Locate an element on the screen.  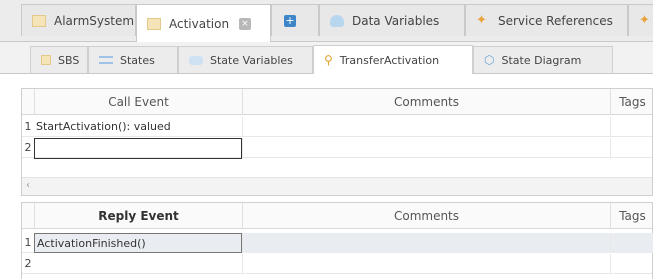
tab-data-variables: Data Variables is located at coordinates (392, 20).